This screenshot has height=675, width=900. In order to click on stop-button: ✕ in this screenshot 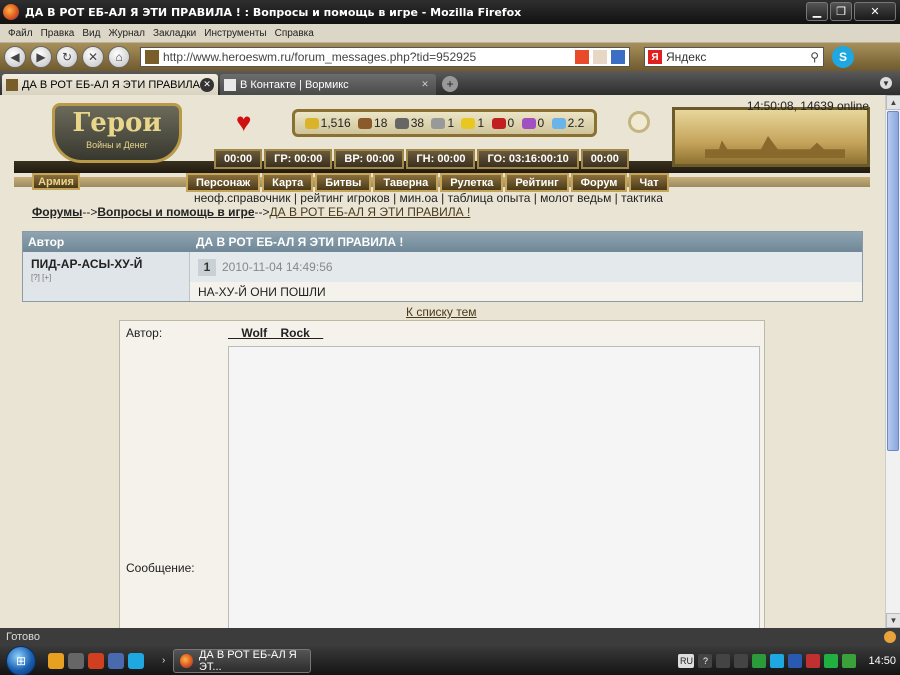, I will do `click(93, 57)`.